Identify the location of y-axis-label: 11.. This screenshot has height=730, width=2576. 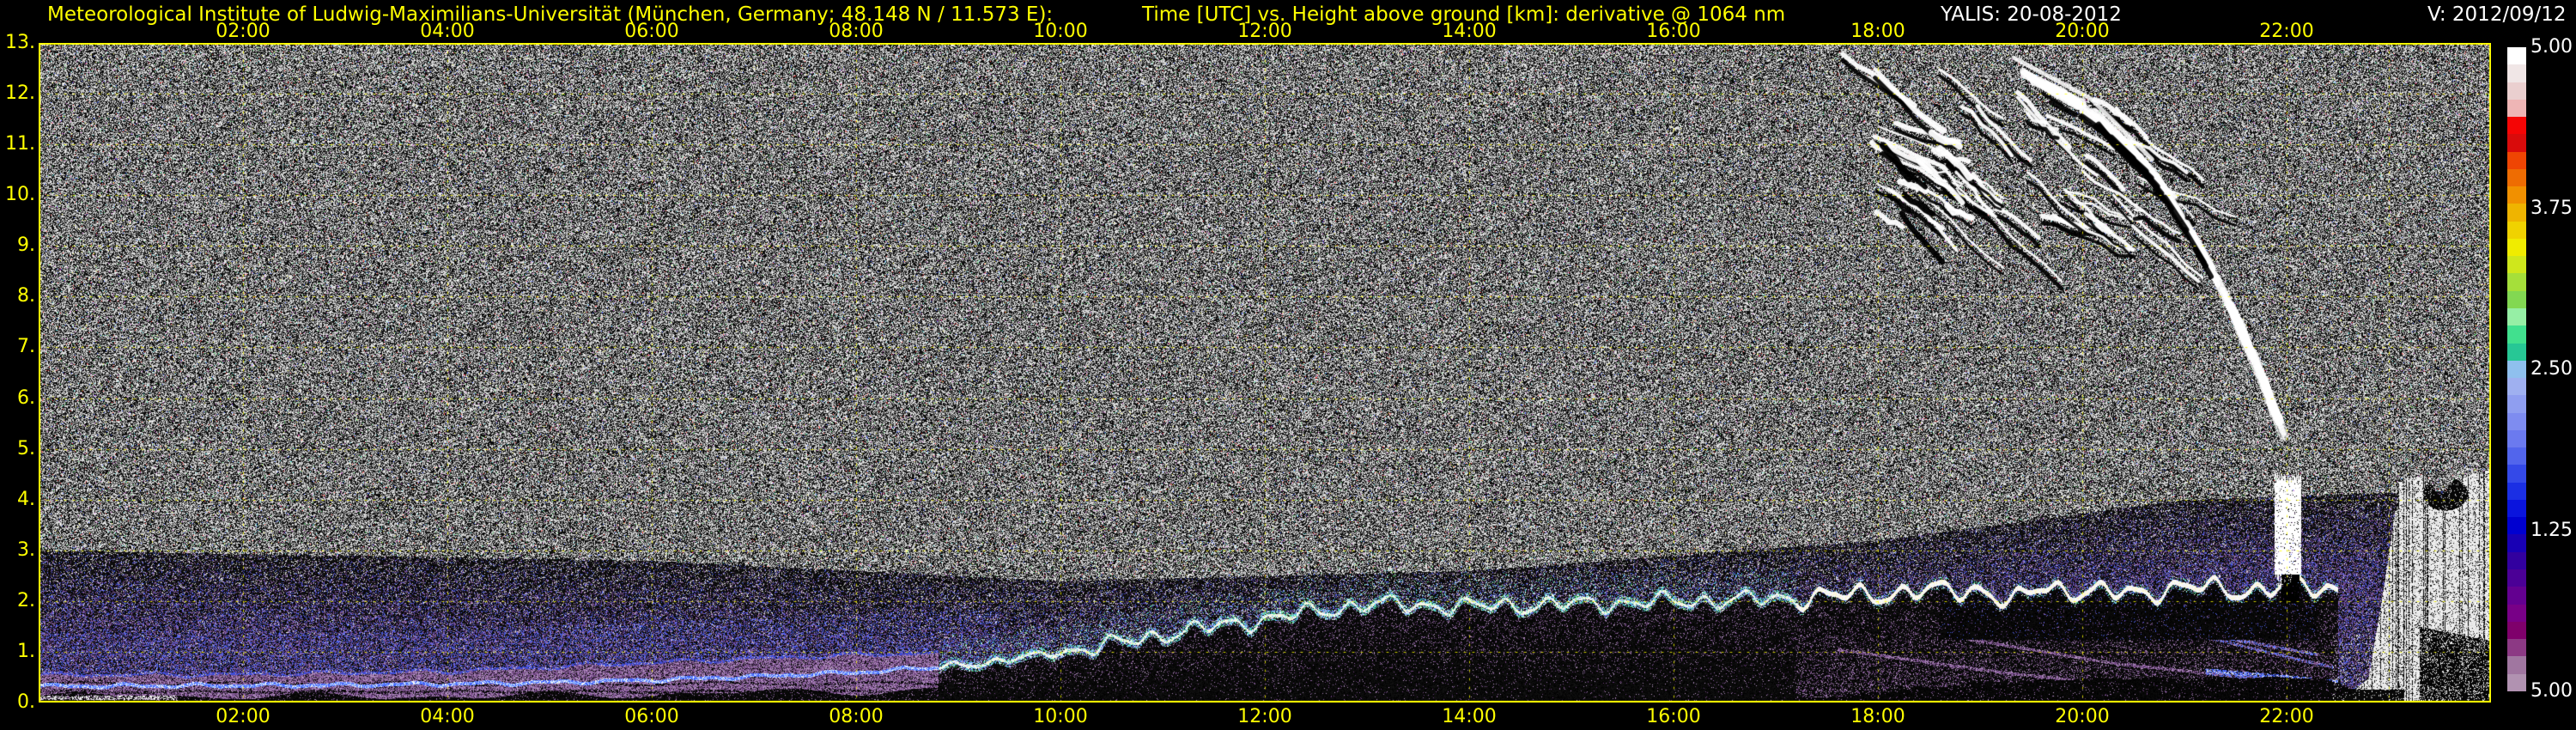
(20, 144).